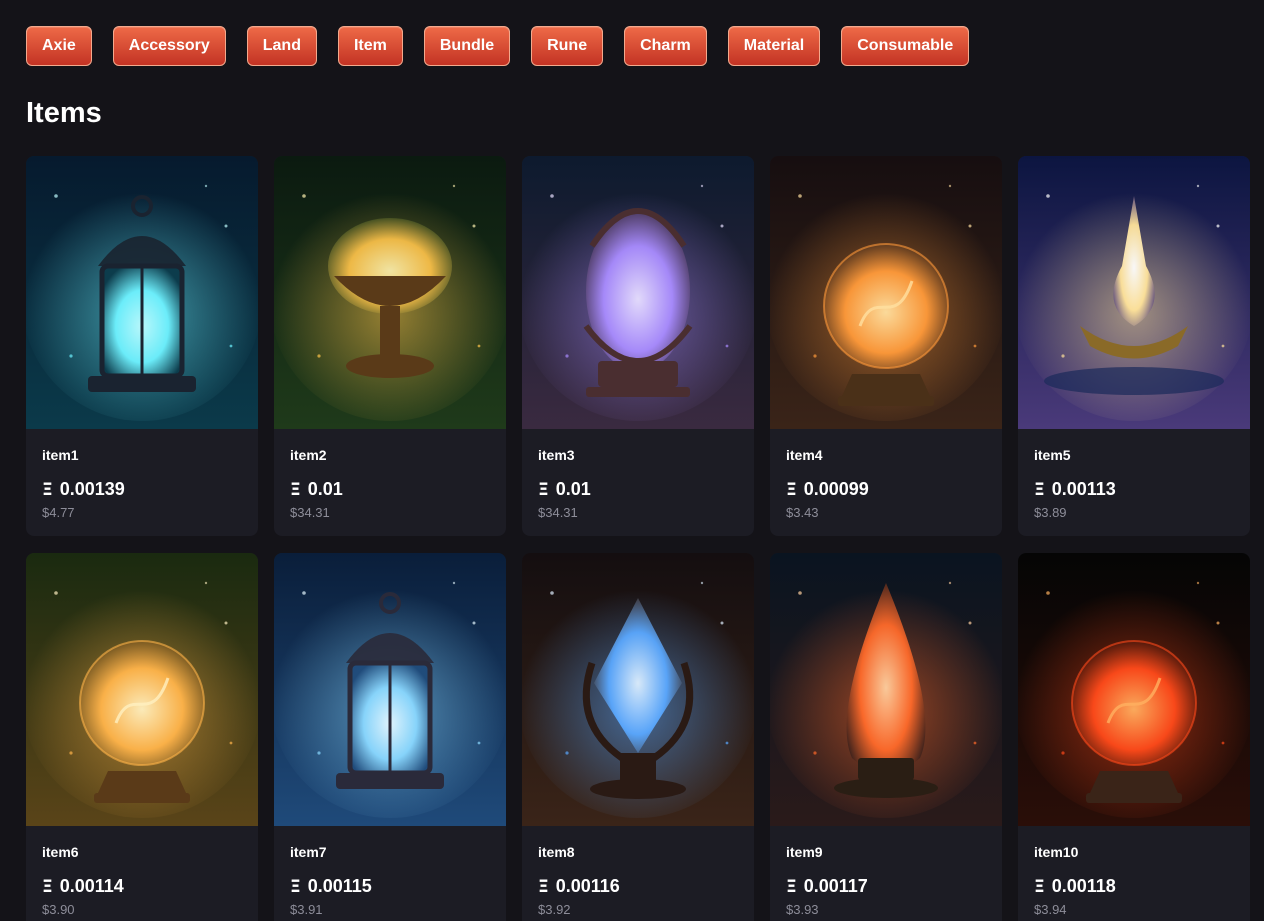  I want to click on item-card: item8 Ξ 0.00116 $3.92, so click(638, 737).